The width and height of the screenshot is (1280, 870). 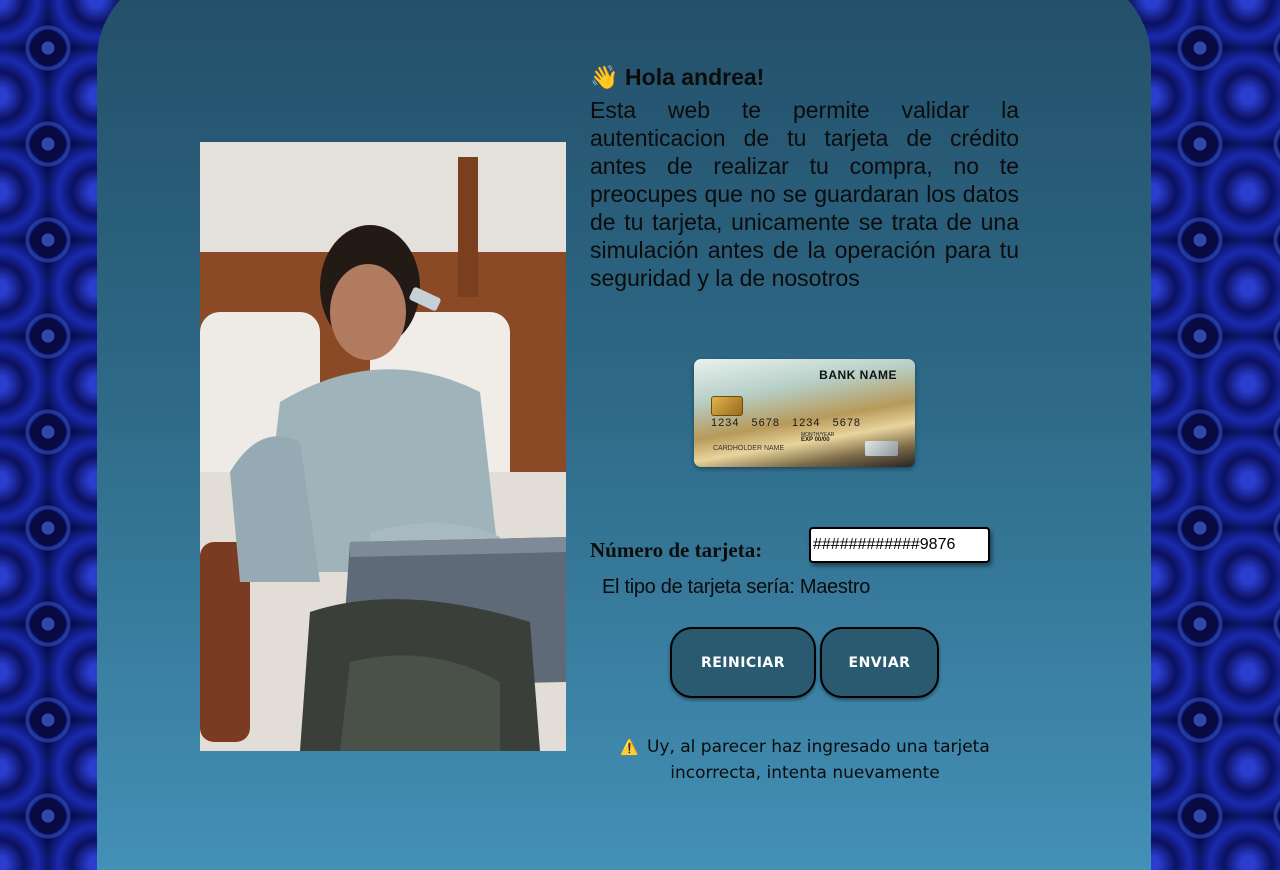 What do you see at coordinates (899, 545) in the screenshot?
I see `card-number-input` at bounding box center [899, 545].